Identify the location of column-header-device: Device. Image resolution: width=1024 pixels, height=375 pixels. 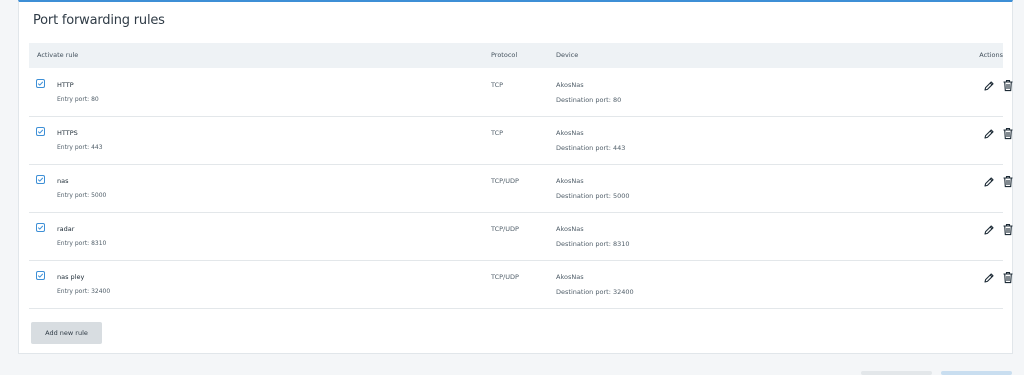
(567, 55).